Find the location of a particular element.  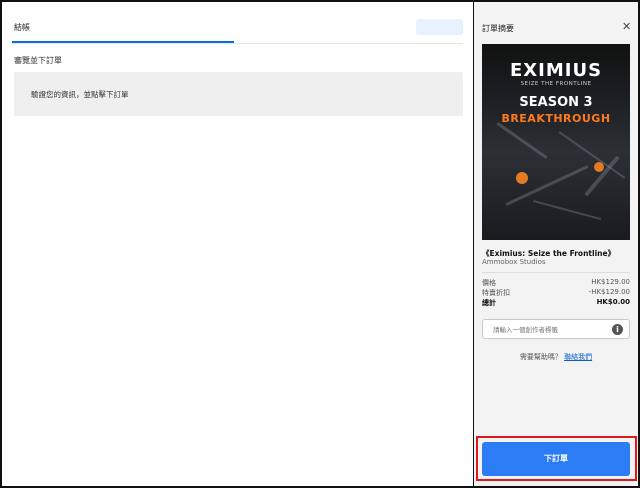

creator-tag-field: i is located at coordinates (556, 329).